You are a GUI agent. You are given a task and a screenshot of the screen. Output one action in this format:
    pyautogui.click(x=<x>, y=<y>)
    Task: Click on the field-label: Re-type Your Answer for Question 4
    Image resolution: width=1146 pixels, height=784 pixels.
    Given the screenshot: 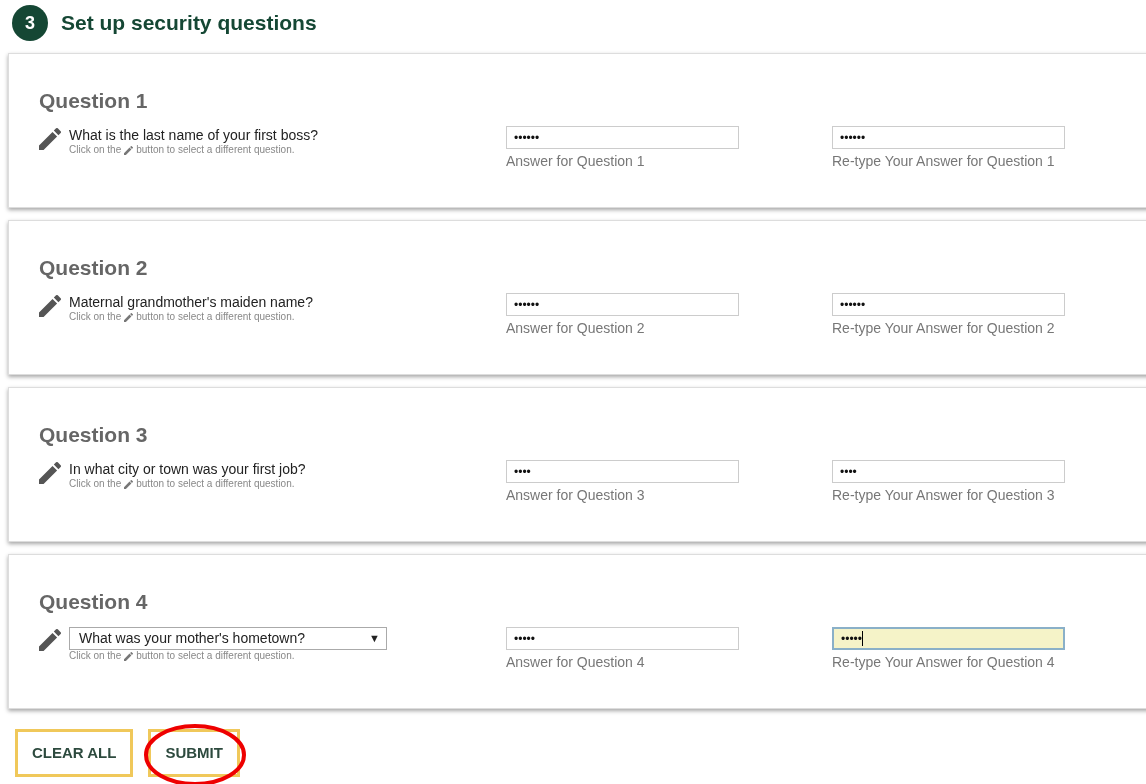 What is the action you would take?
    pyautogui.click(x=944, y=662)
    